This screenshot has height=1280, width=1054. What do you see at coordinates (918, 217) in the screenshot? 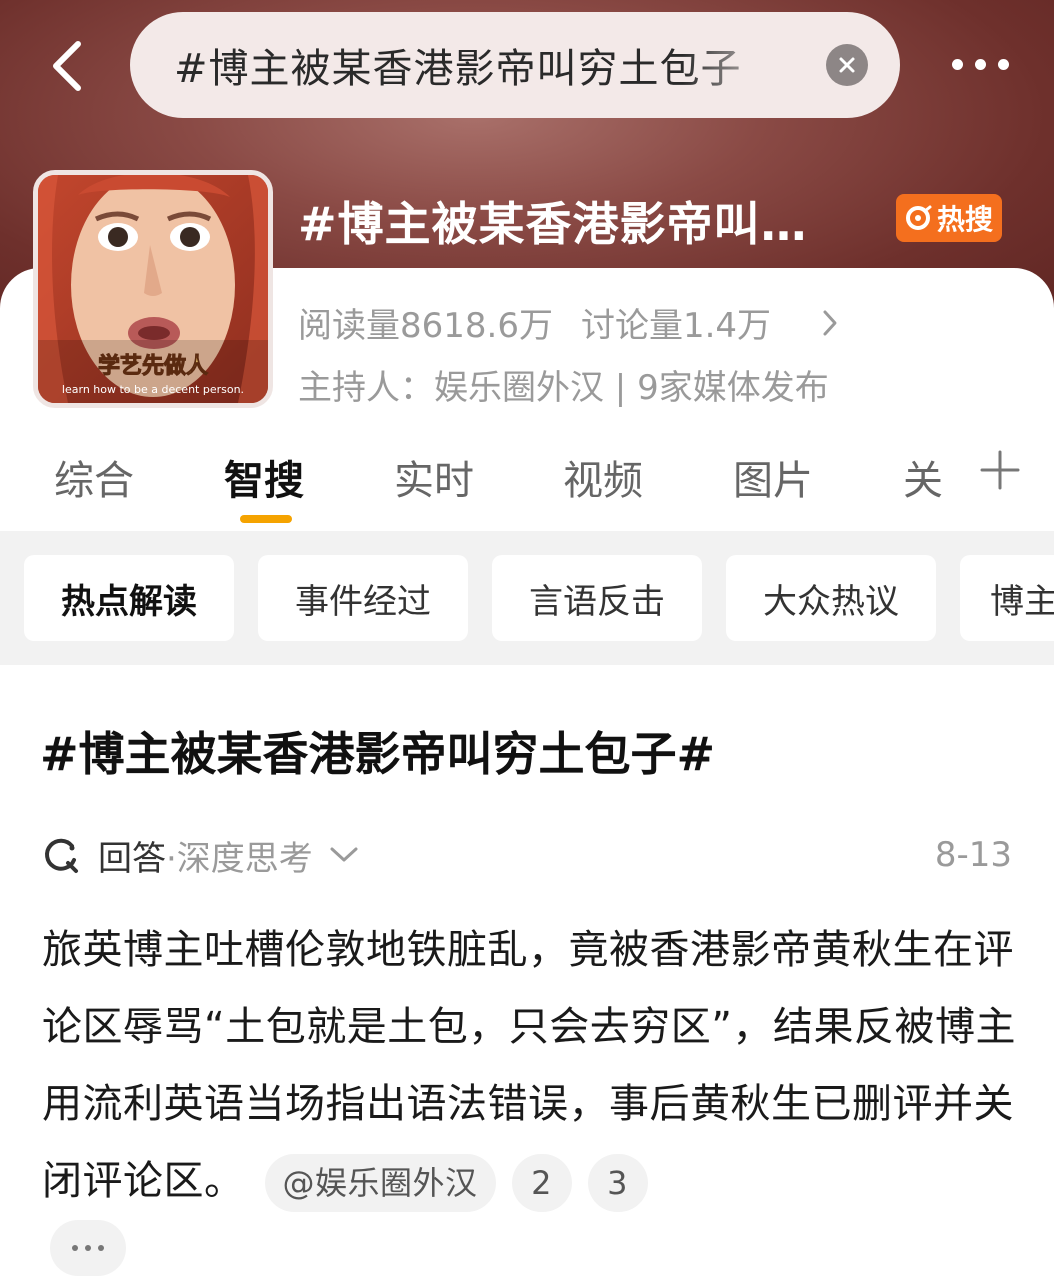
I see `hot-search-icon` at bounding box center [918, 217].